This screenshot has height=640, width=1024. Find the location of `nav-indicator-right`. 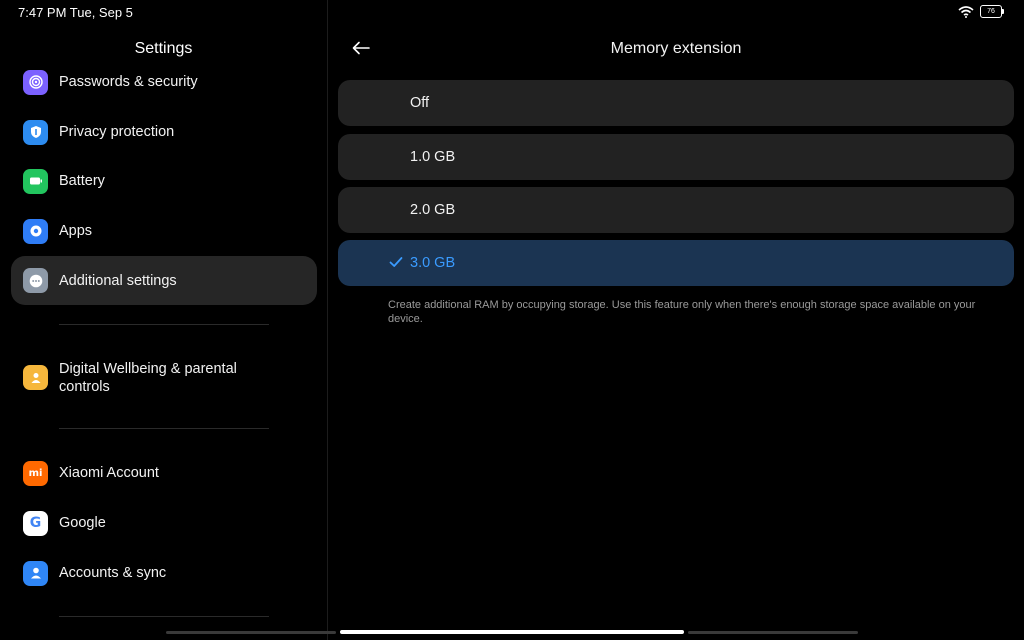

nav-indicator-right is located at coordinates (773, 632).